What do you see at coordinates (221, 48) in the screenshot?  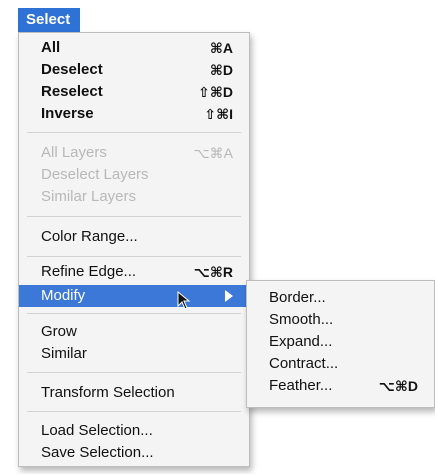 I see `menu-item-shortcut: ⌘A` at bounding box center [221, 48].